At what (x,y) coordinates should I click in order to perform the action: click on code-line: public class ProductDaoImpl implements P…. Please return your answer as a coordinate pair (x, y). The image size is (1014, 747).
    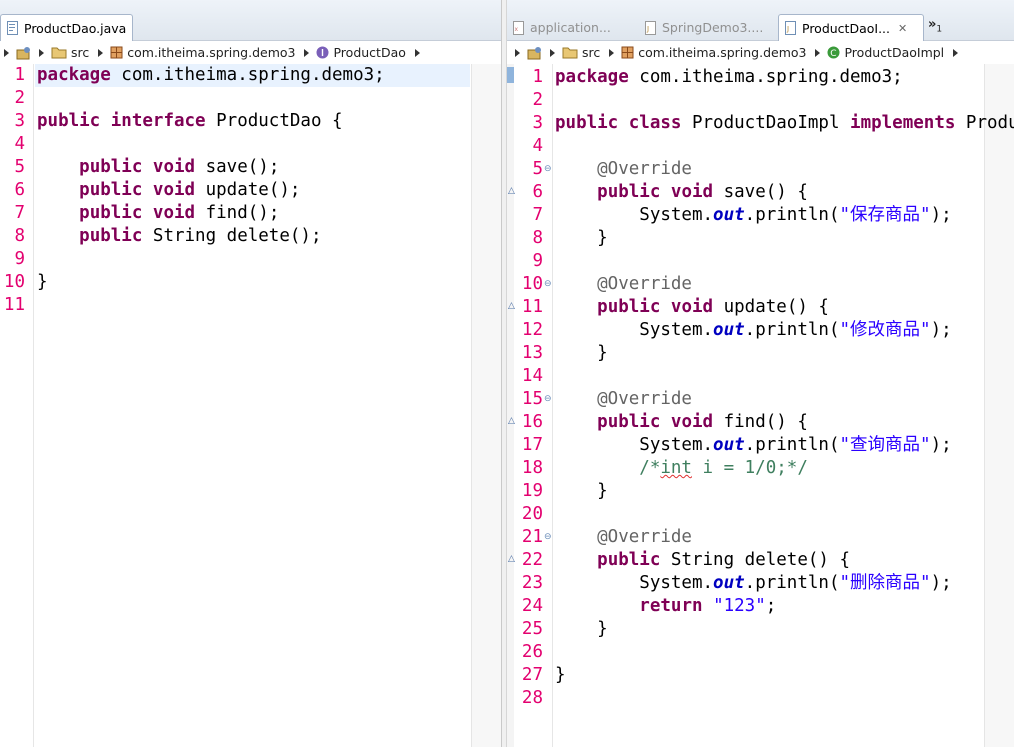
    Looking at the image, I should click on (784, 123).